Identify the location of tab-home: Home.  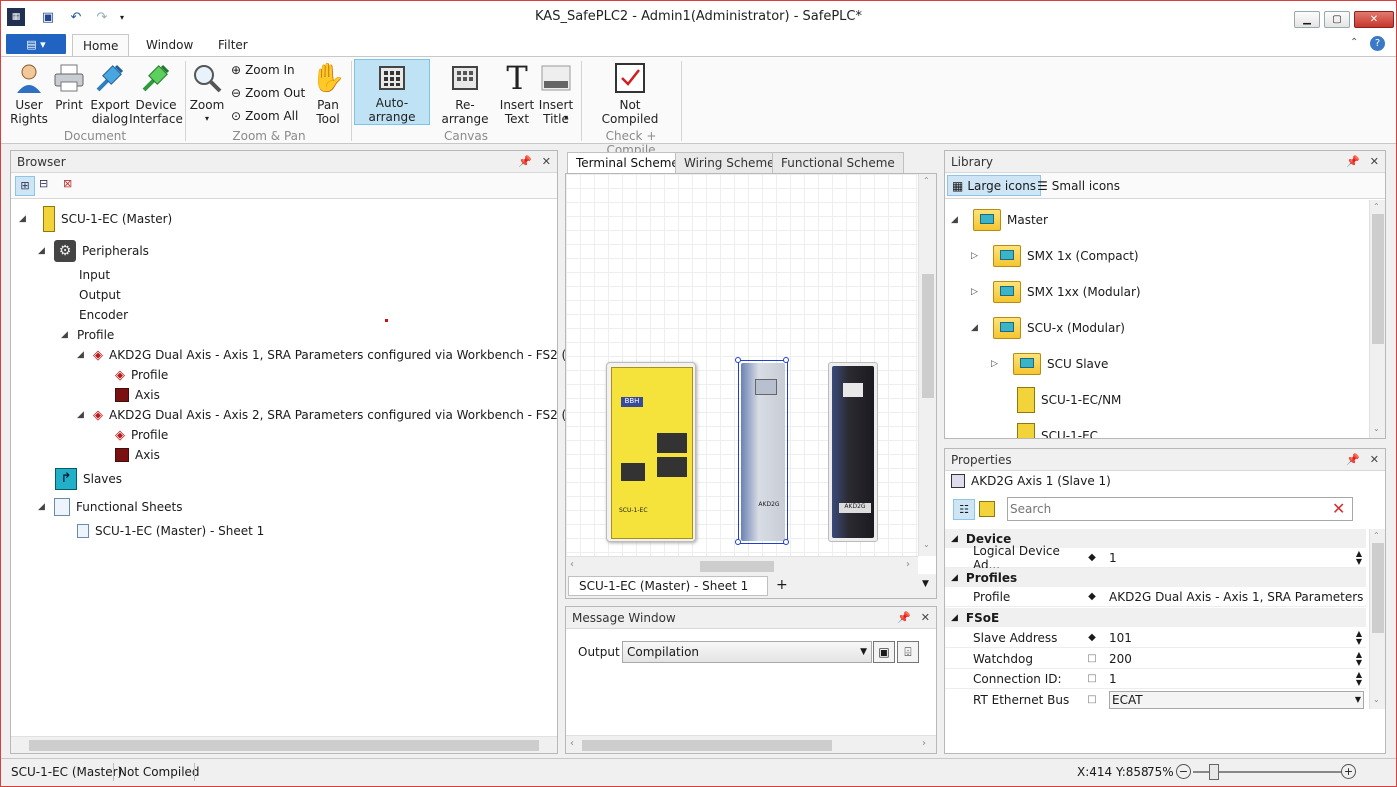
(101, 45).